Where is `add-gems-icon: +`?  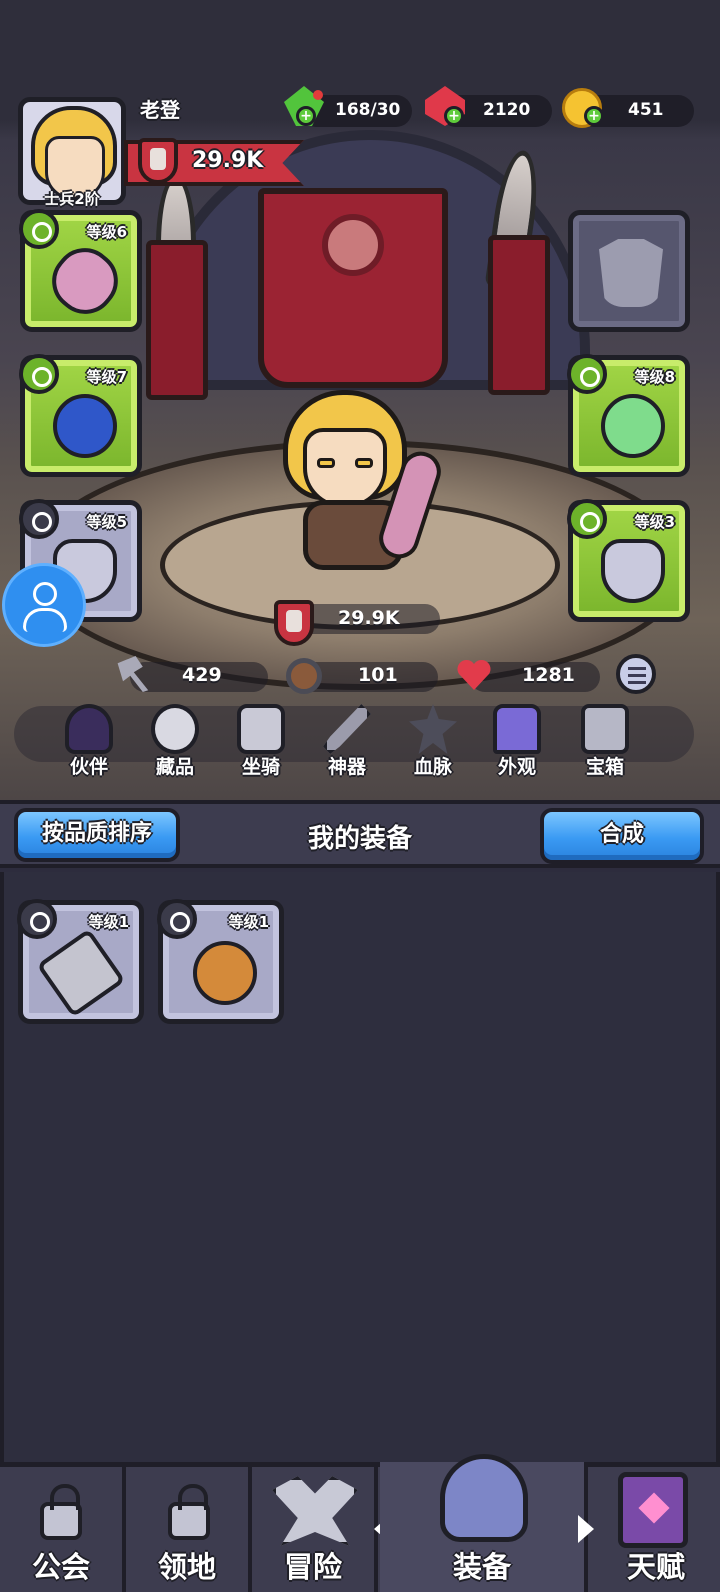
add-gems-icon: + is located at coordinates (454, 116).